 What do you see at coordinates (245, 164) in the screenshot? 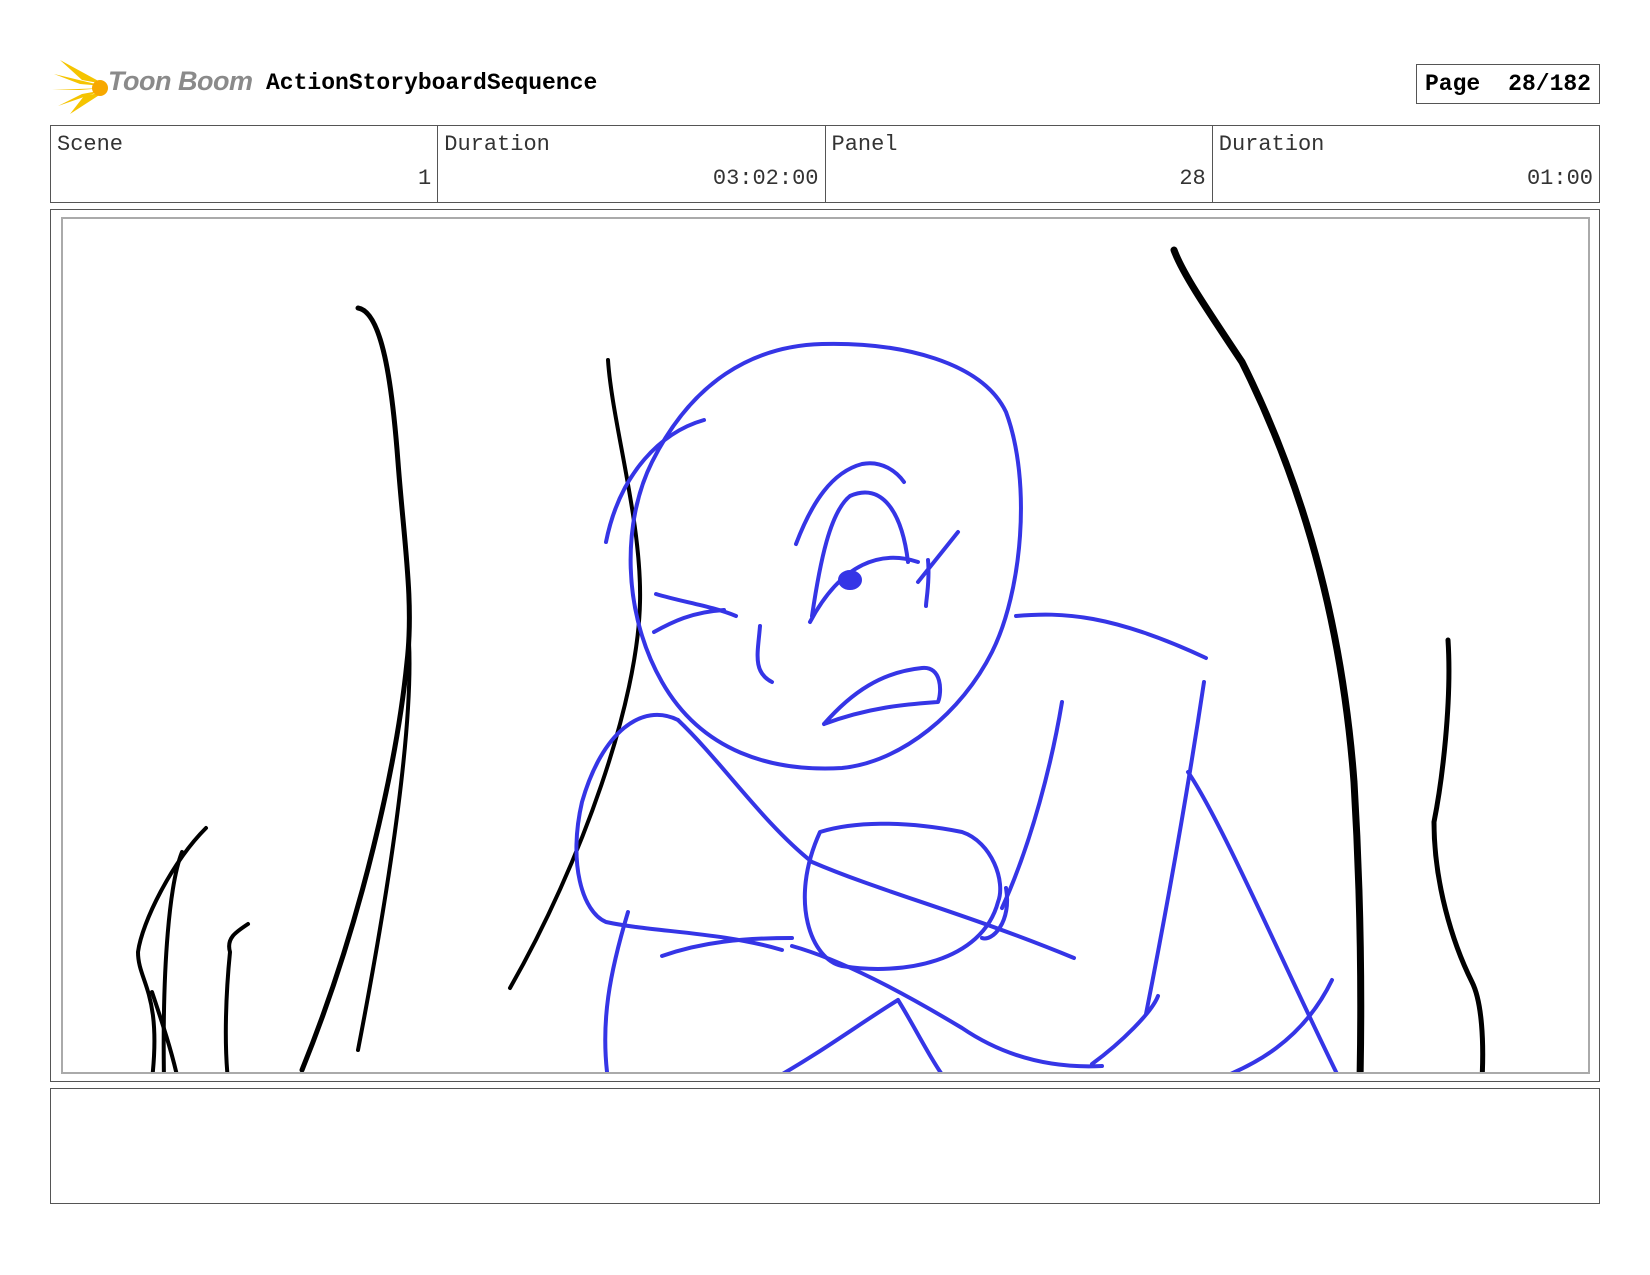
I see `scene-cell: Scene 1` at bounding box center [245, 164].